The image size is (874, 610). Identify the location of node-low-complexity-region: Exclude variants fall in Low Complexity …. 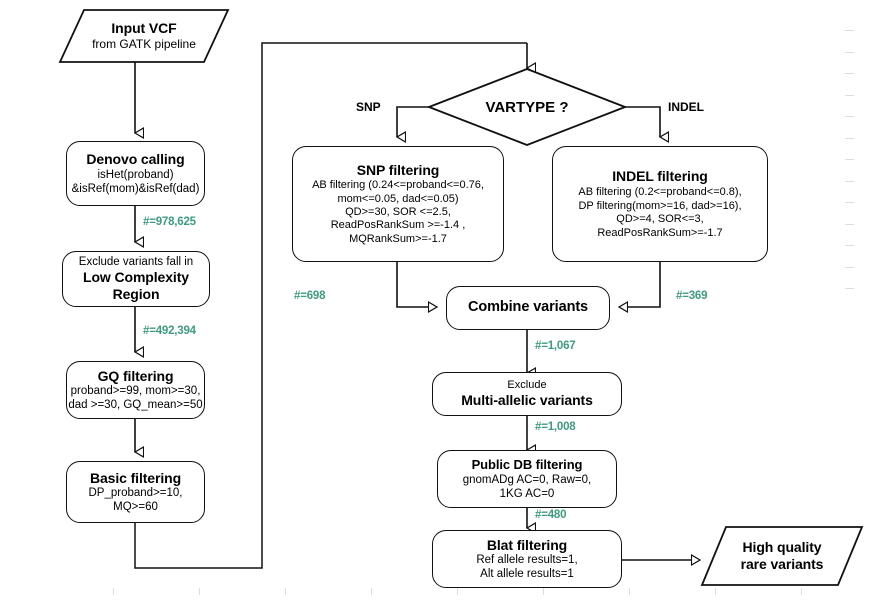
(136, 279).